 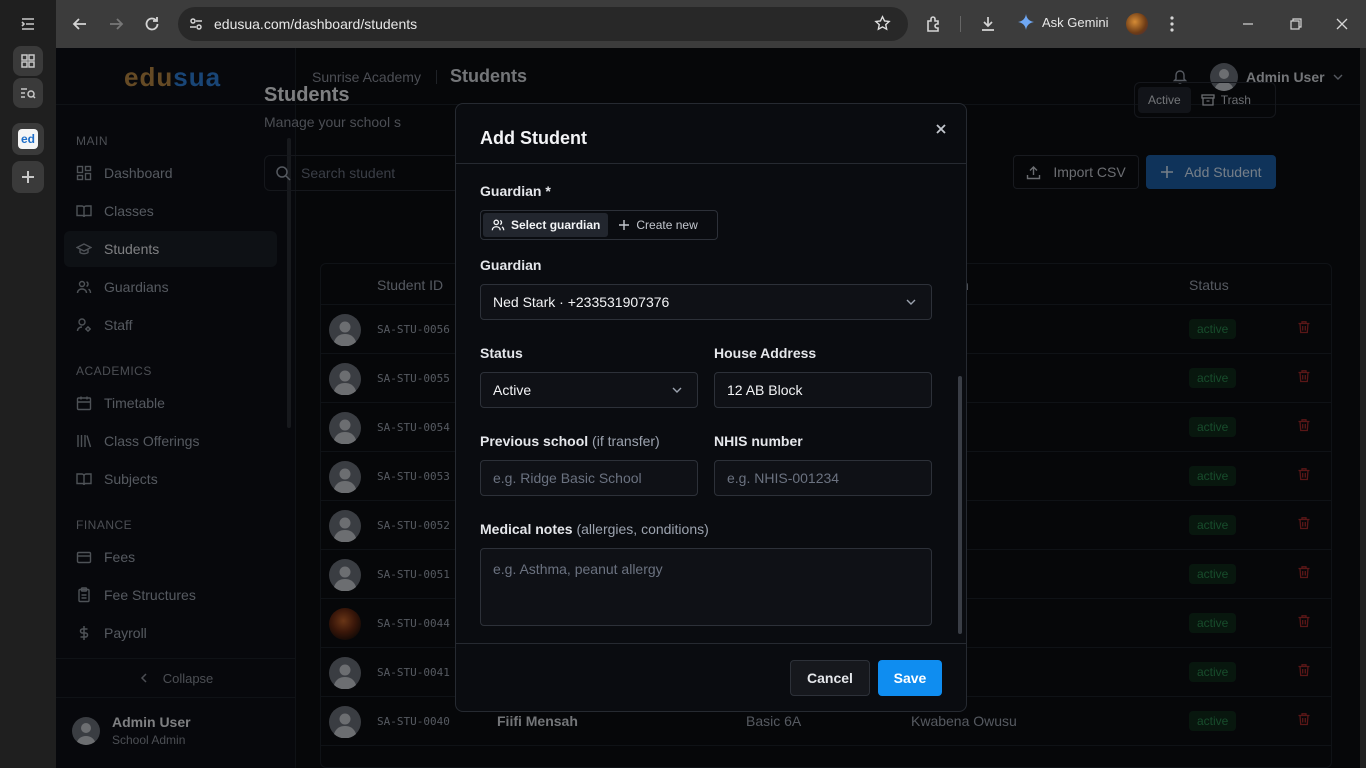 What do you see at coordinates (526, 529) in the screenshot?
I see `medical-notes-label-text: Medical notes` at bounding box center [526, 529].